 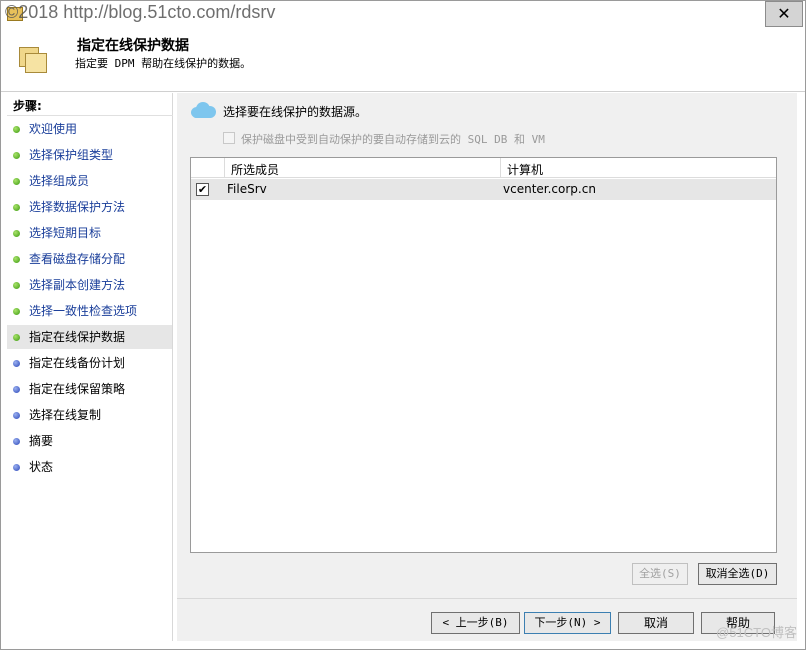 I want to click on header-divider, so click(x=403, y=91).